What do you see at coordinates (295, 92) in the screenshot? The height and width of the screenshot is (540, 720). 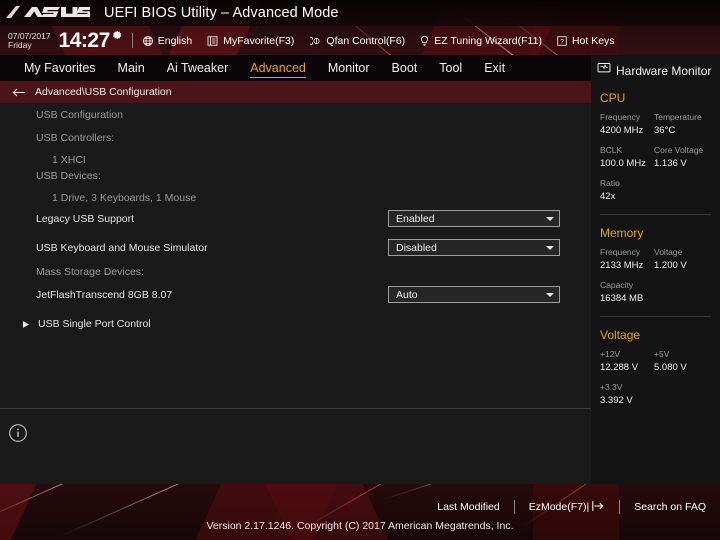 I see `breadcrumb: Advanced\USB Configuration` at bounding box center [295, 92].